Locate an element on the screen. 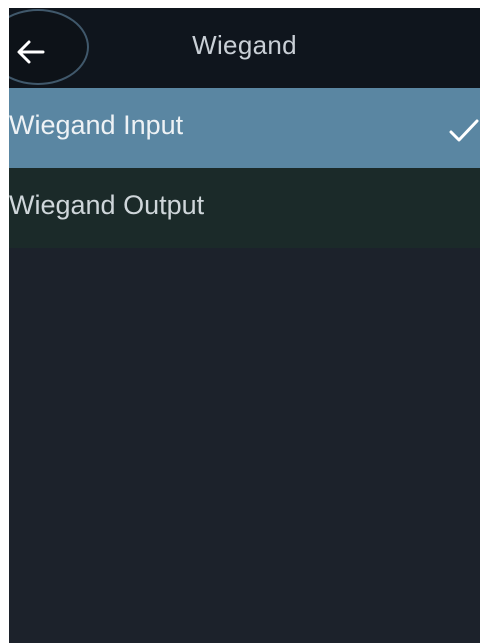 This screenshot has width=480, height=643. menu-item-wiegand-input: Wiegand Input is located at coordinates (244, 128).